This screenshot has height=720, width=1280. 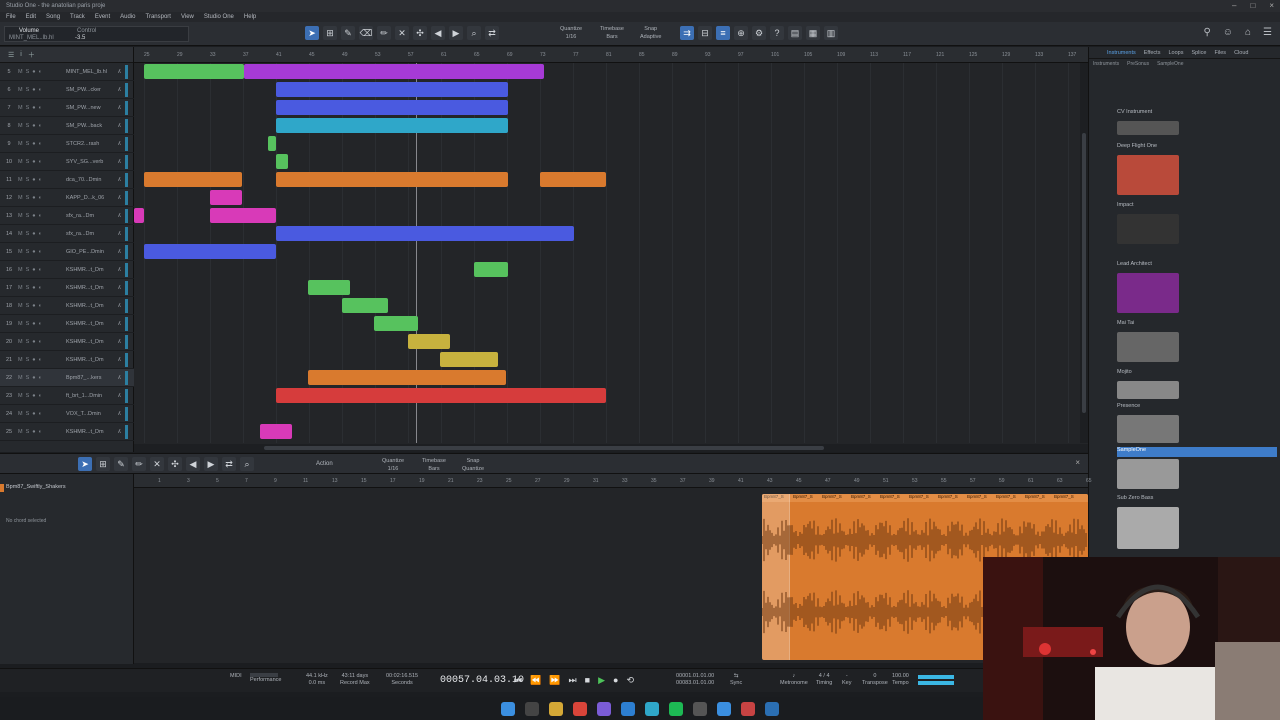 What do you see at coordinates (85, 464) in the screenshot?
I see `ed-arrow-tool-icon: ➤` at bounding box center [85, 464].